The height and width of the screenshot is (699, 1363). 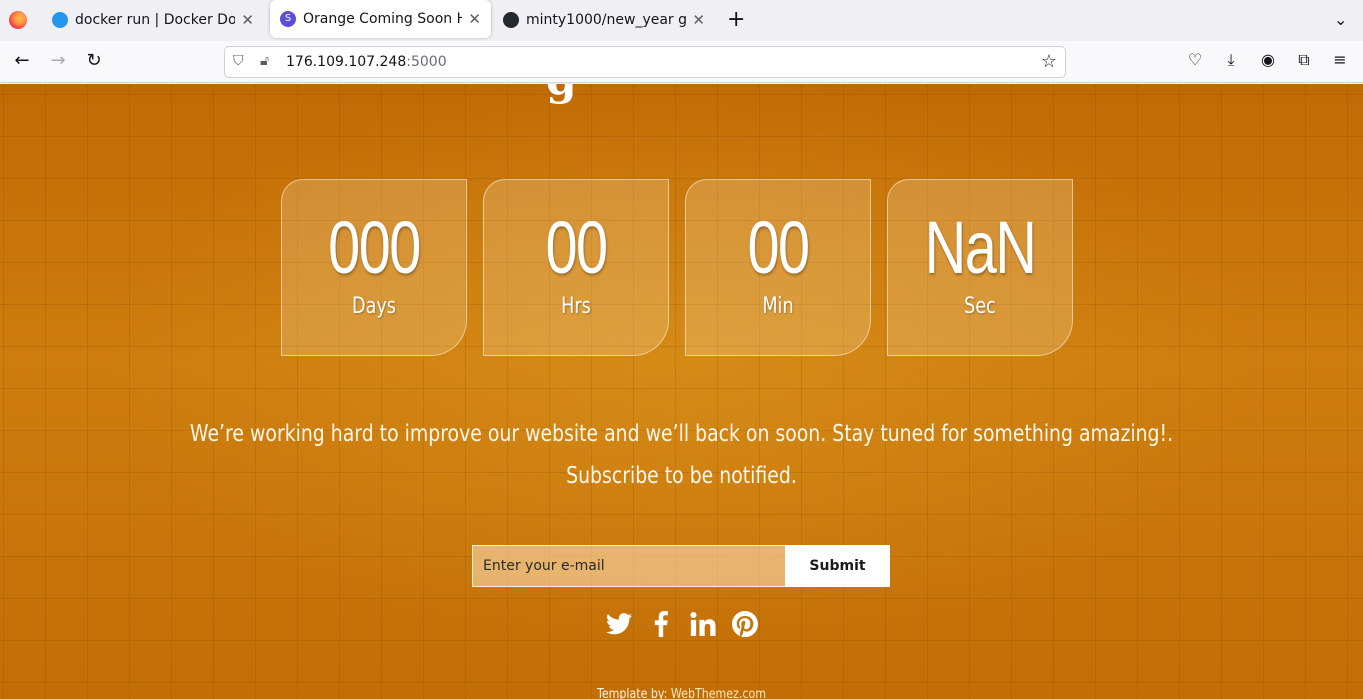 I want to click on pocket-icon: ♡, so click(x=1195, y=59).